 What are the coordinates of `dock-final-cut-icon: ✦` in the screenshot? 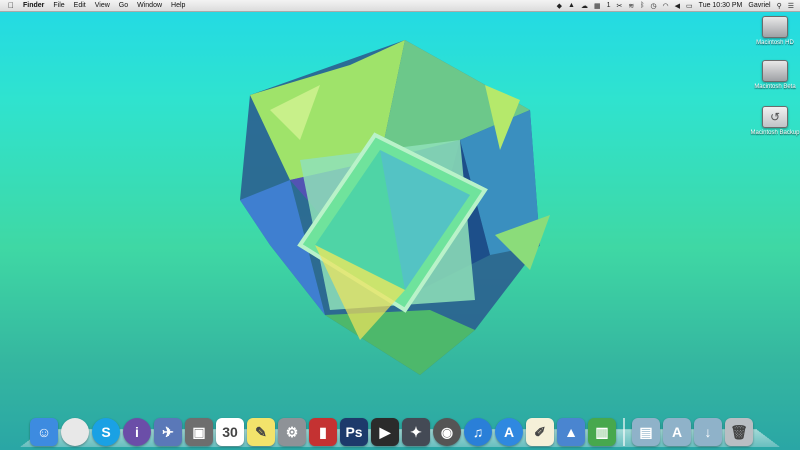 It's located at (416, 432).